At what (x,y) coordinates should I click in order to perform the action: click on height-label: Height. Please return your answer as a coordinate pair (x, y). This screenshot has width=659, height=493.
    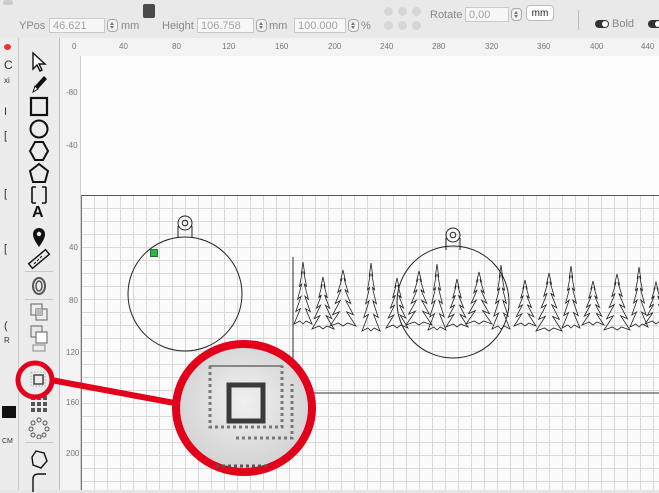
    Looking at the image, I should click on (178, 26).